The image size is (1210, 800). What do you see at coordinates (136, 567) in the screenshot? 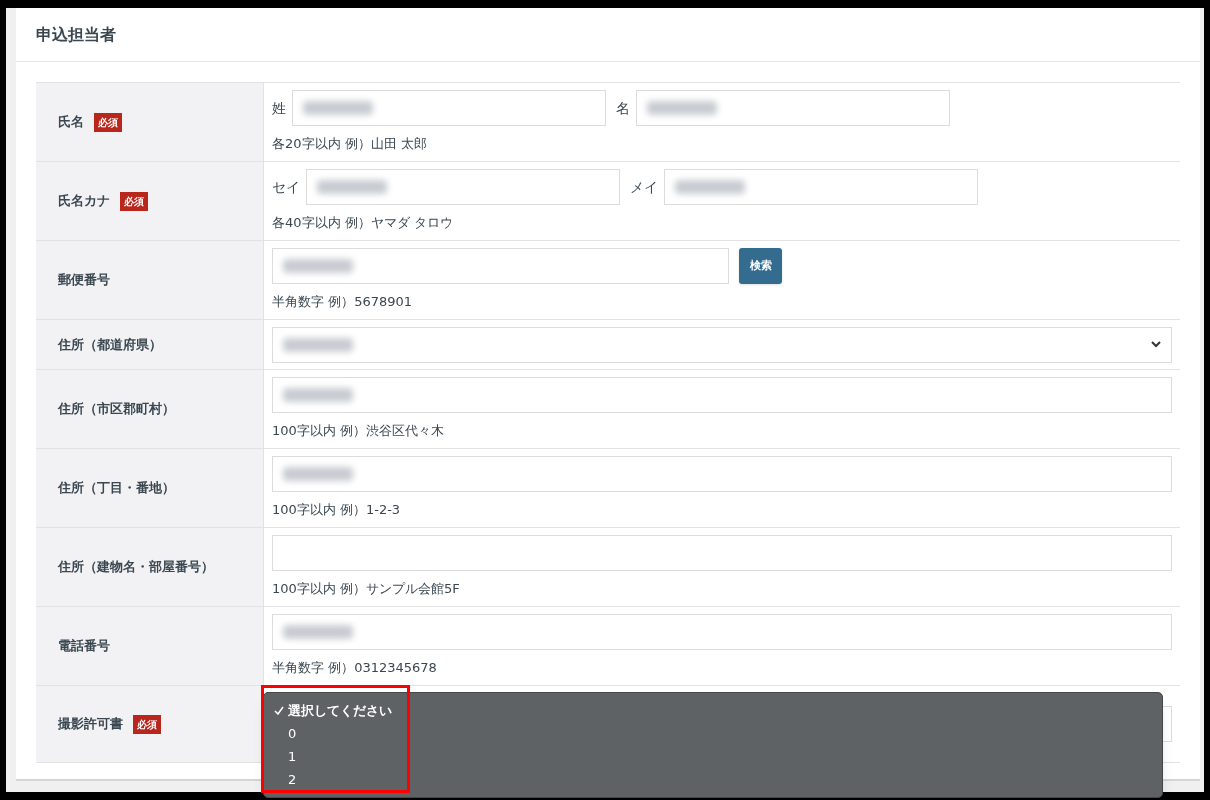
I see `field-label: 住所（建物名・部屋番号）` at bounding box center [136, 567].